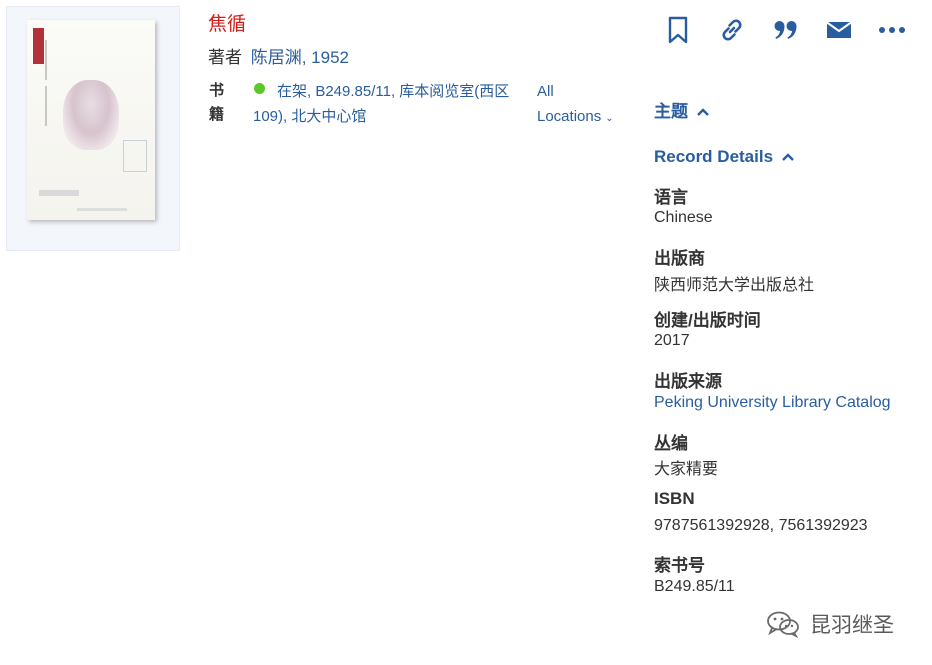 The height and width of the screenshot is (665, 932). What do you see at coordinates (671, 443) in the screenshot?
I see `series-label: 丛编` at bounding box center [671, 443].